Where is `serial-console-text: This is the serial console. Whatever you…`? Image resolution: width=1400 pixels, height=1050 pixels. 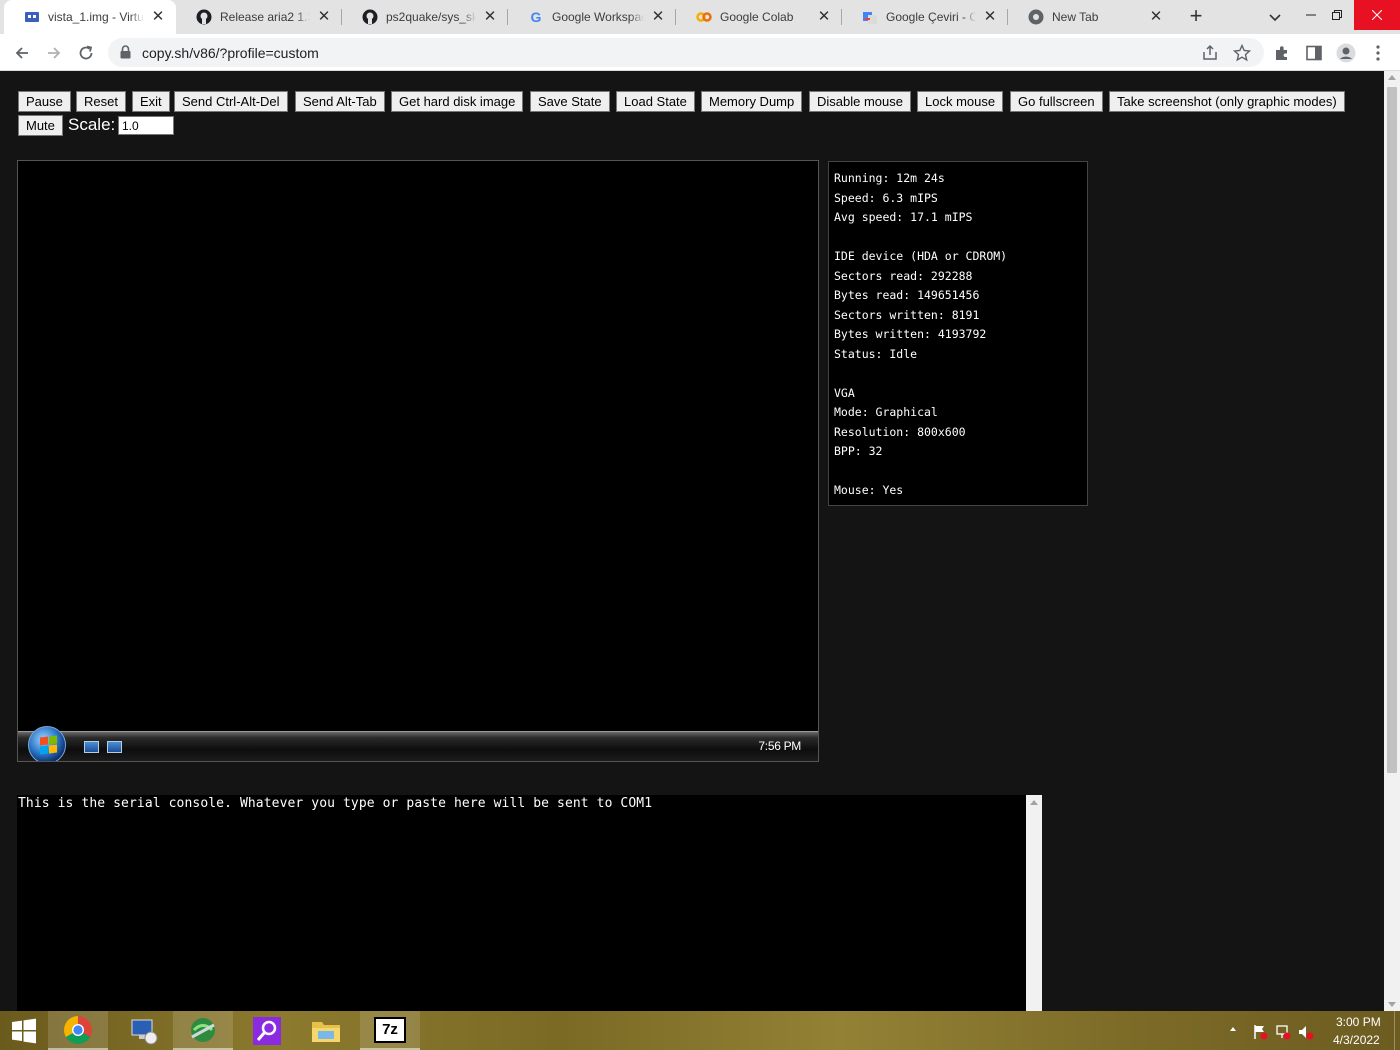
serial-console-text: This is the serial console. Whatever you… is located at coordinates (335, 803).